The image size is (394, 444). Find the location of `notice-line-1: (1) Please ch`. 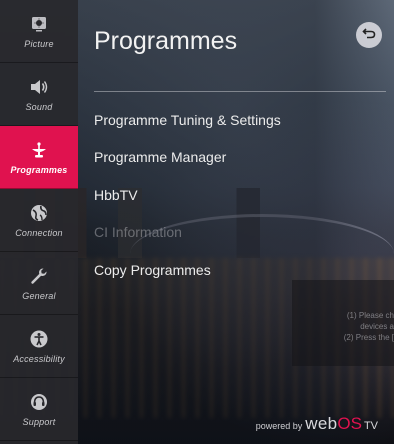

notice-line-1: (1) Please ch is located at coordinates (370, 315).